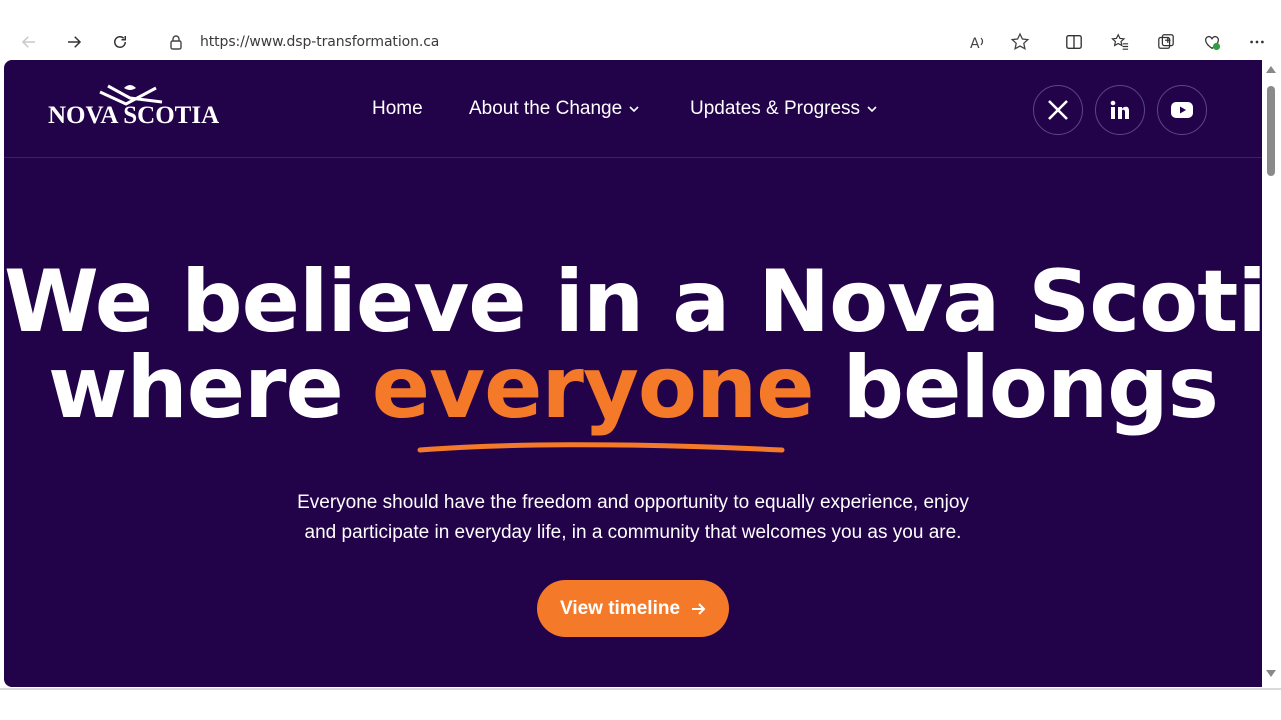 The height and width of the screenshot is (720, 1281). I want to click on forward-icon, so click(75, 42).